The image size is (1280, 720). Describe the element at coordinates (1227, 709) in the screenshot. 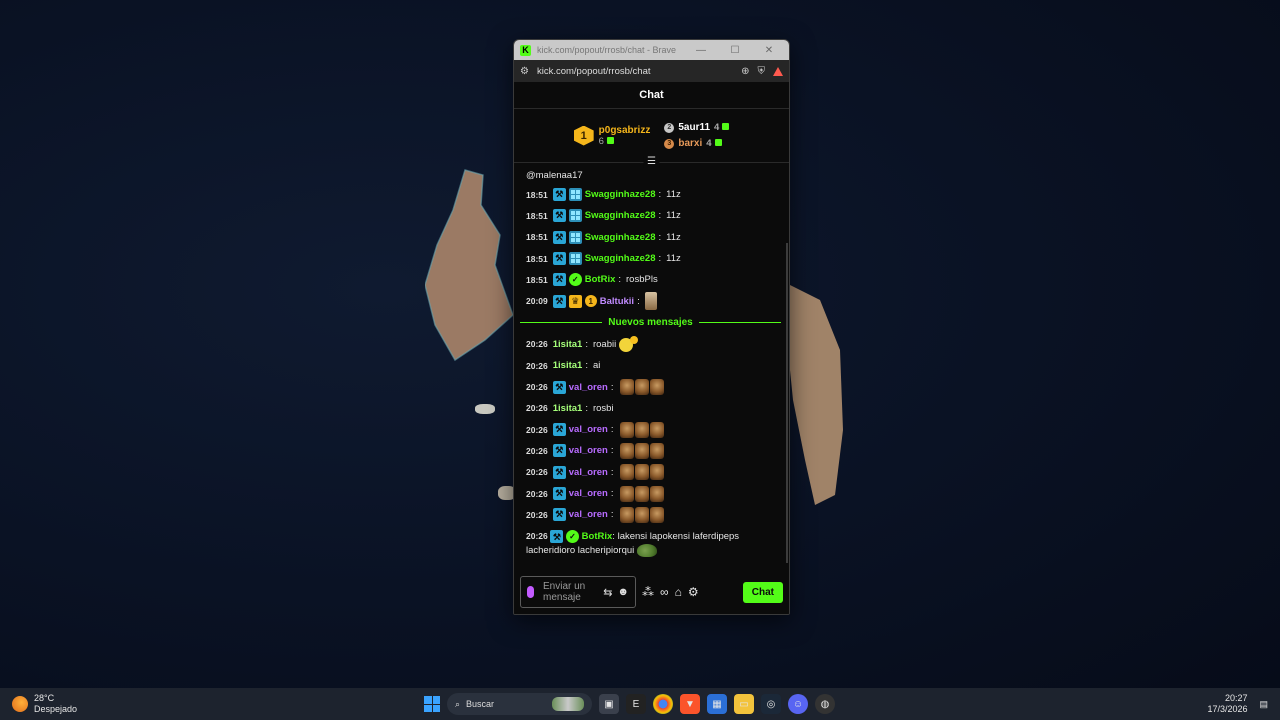

I see `clock-date: 17/3/2026` at that location.